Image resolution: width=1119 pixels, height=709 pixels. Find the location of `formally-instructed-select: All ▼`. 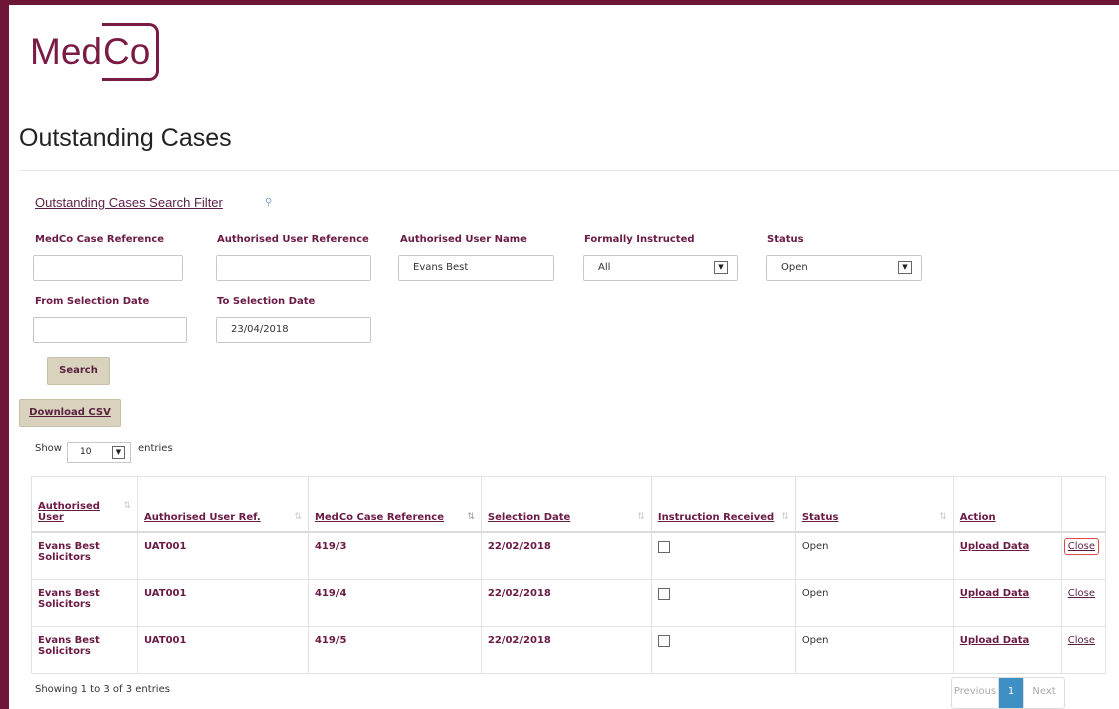

formally-instructed-select: All ▼ is located at coordinates (660, 268).